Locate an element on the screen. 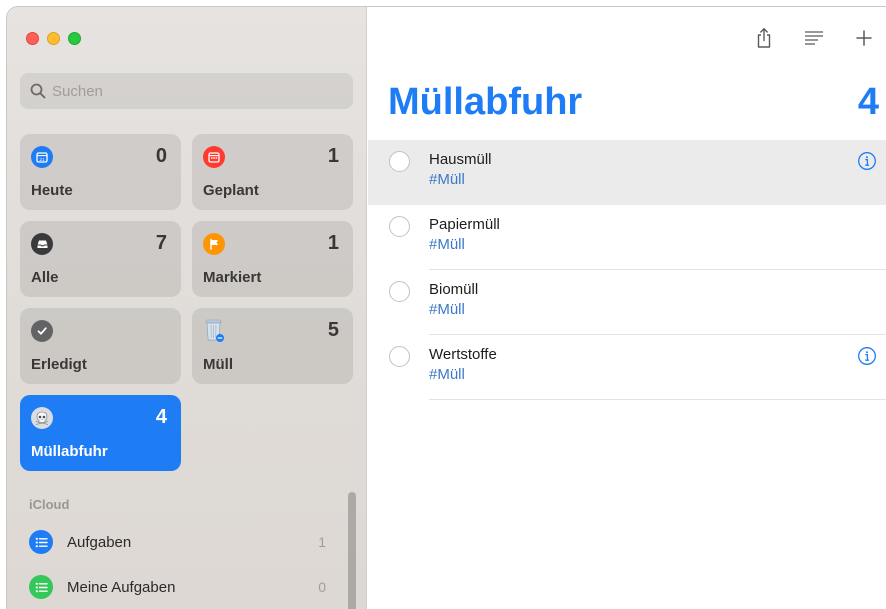 The image size is (886, 609). reminder-row: Hausmüll #Müll is located at coordinates (627, 172).